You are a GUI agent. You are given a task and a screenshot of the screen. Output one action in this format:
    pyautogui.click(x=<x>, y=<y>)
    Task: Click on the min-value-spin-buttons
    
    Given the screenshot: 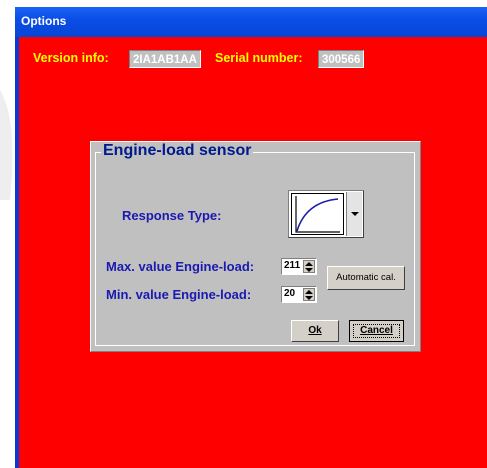 What is the action you would take?
    pyautogui.click(x=309, y=294)
    